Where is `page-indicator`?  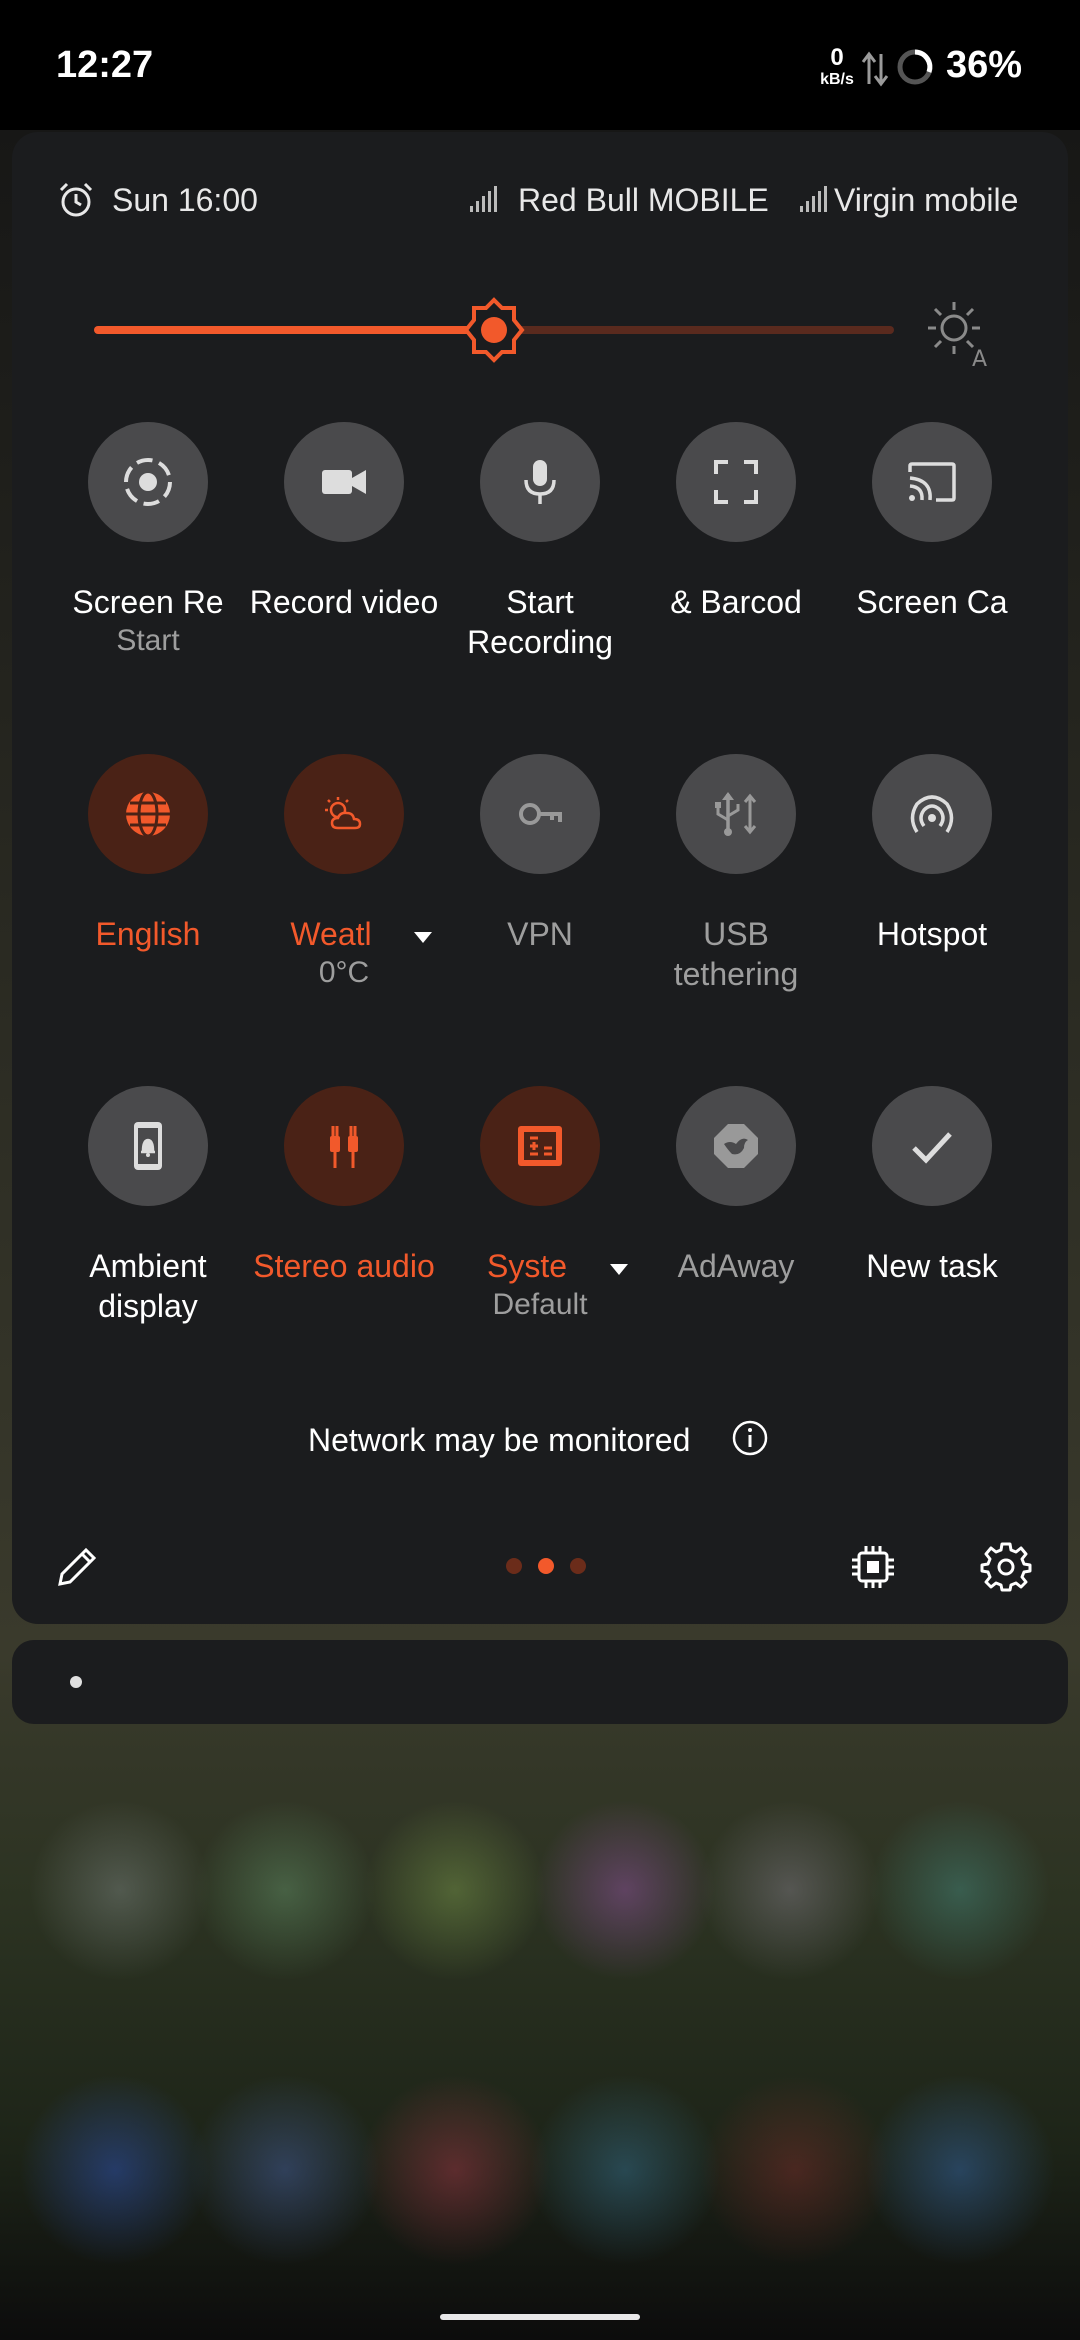
page-indicator is located at coordinates (546, 1566).